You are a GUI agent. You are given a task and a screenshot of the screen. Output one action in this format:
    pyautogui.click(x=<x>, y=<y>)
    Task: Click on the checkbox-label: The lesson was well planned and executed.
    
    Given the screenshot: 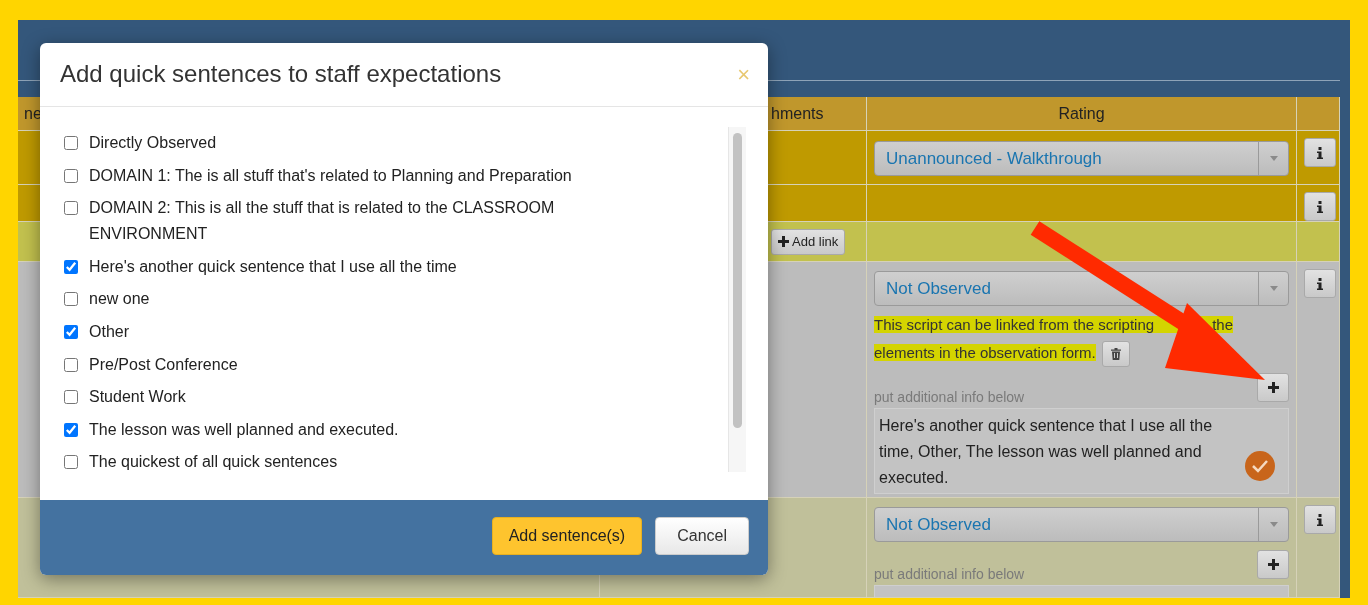 What is the action you would take?
    pyautogui.click(x=244, y=429)
    